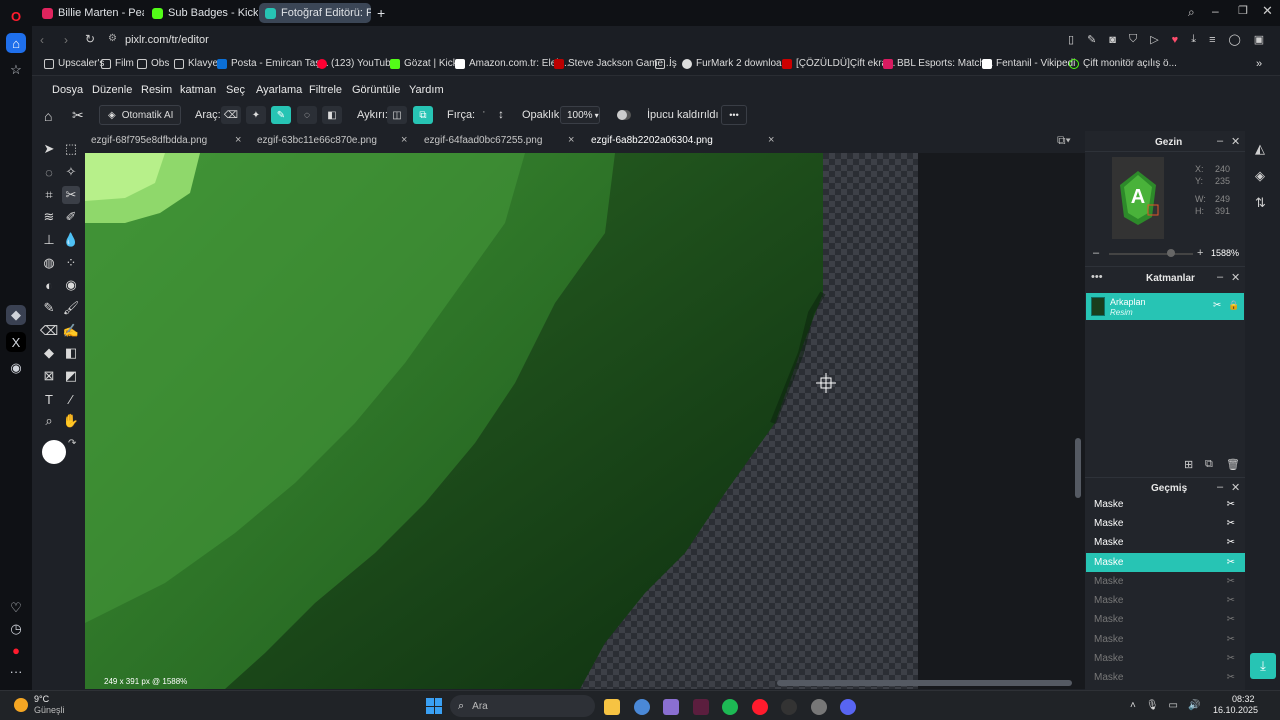 The width and height of the screenshot is (1280, 720). I want to click on forward-icon: ›, so click(66, 40).